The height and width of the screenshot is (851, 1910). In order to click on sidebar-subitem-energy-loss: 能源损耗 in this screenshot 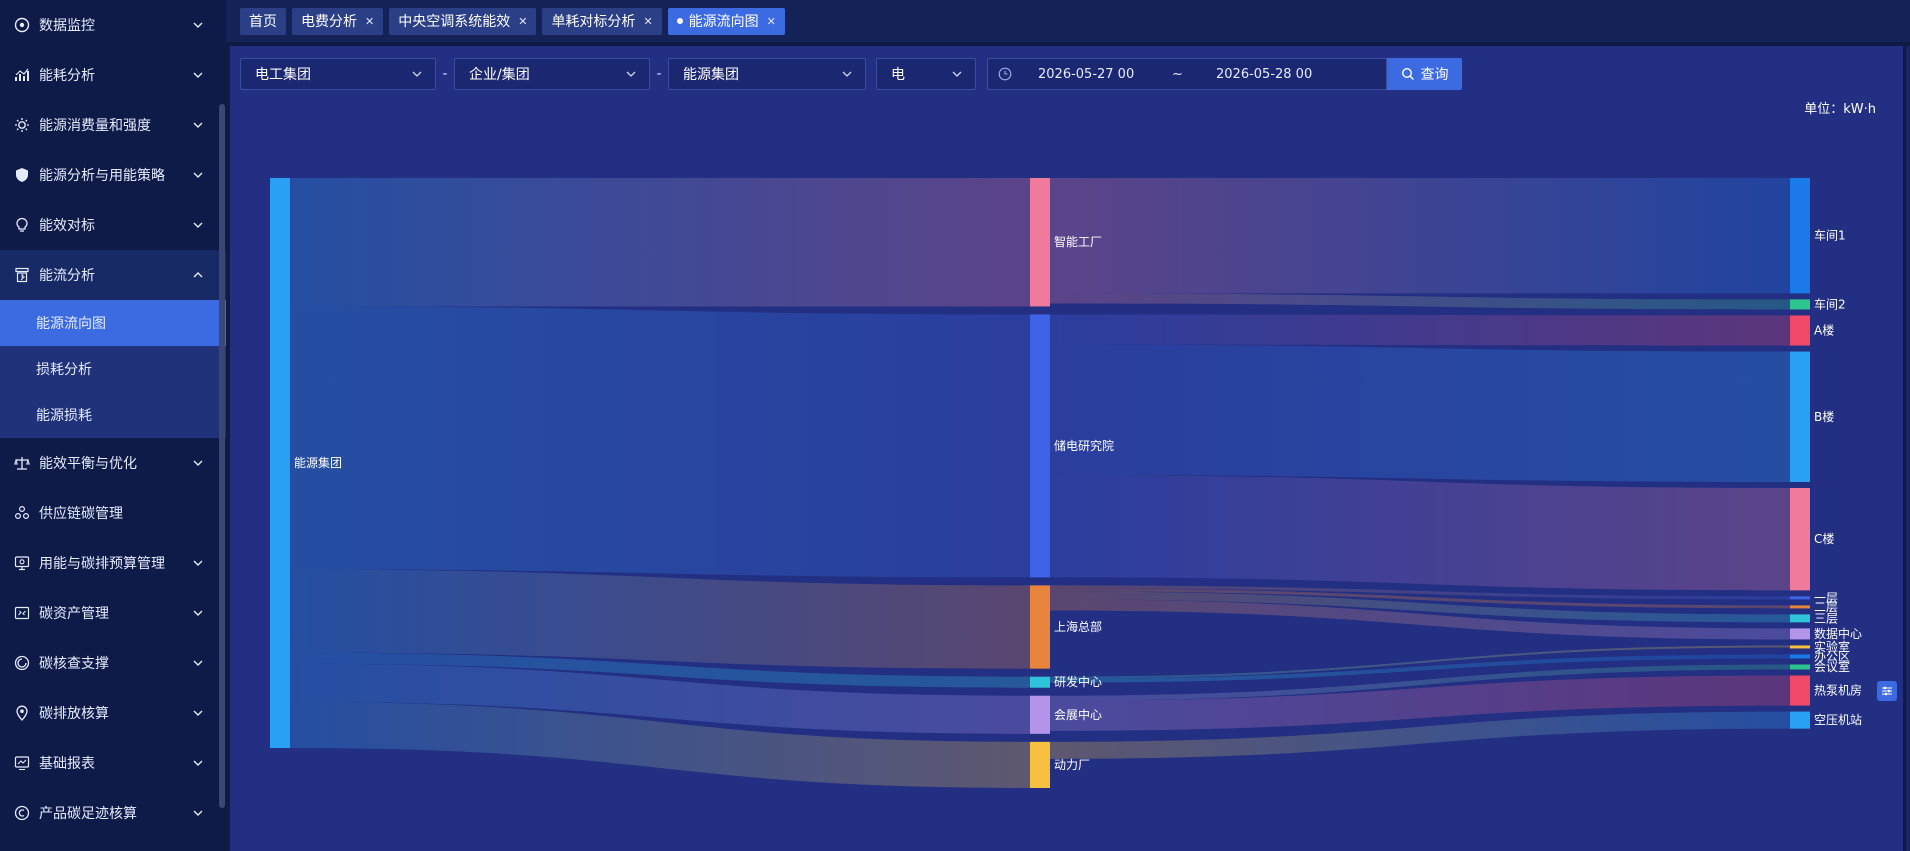, I will do `click(113, 415)`.